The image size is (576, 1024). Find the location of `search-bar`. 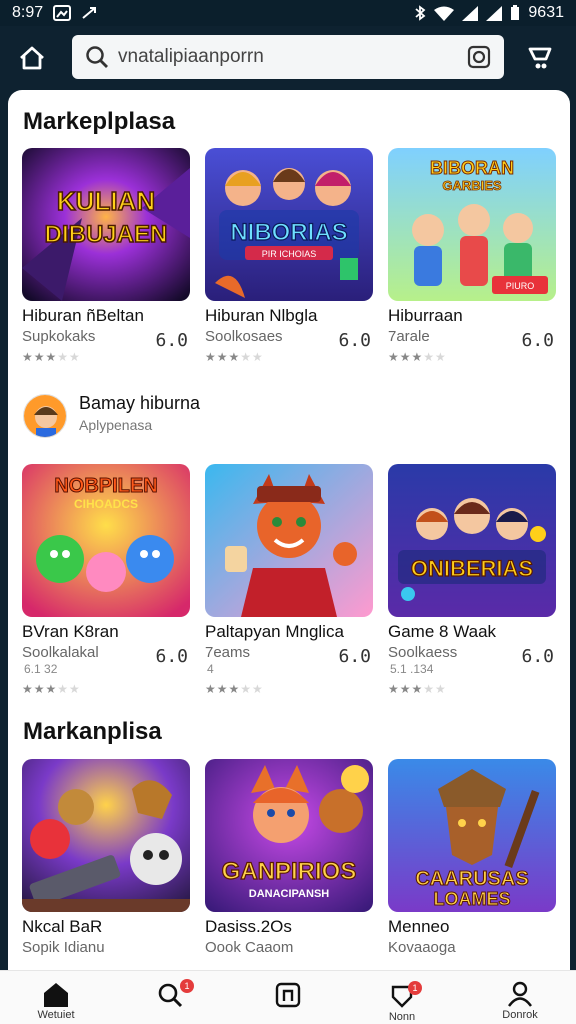

search-bar is located at coordinates (288, 57).